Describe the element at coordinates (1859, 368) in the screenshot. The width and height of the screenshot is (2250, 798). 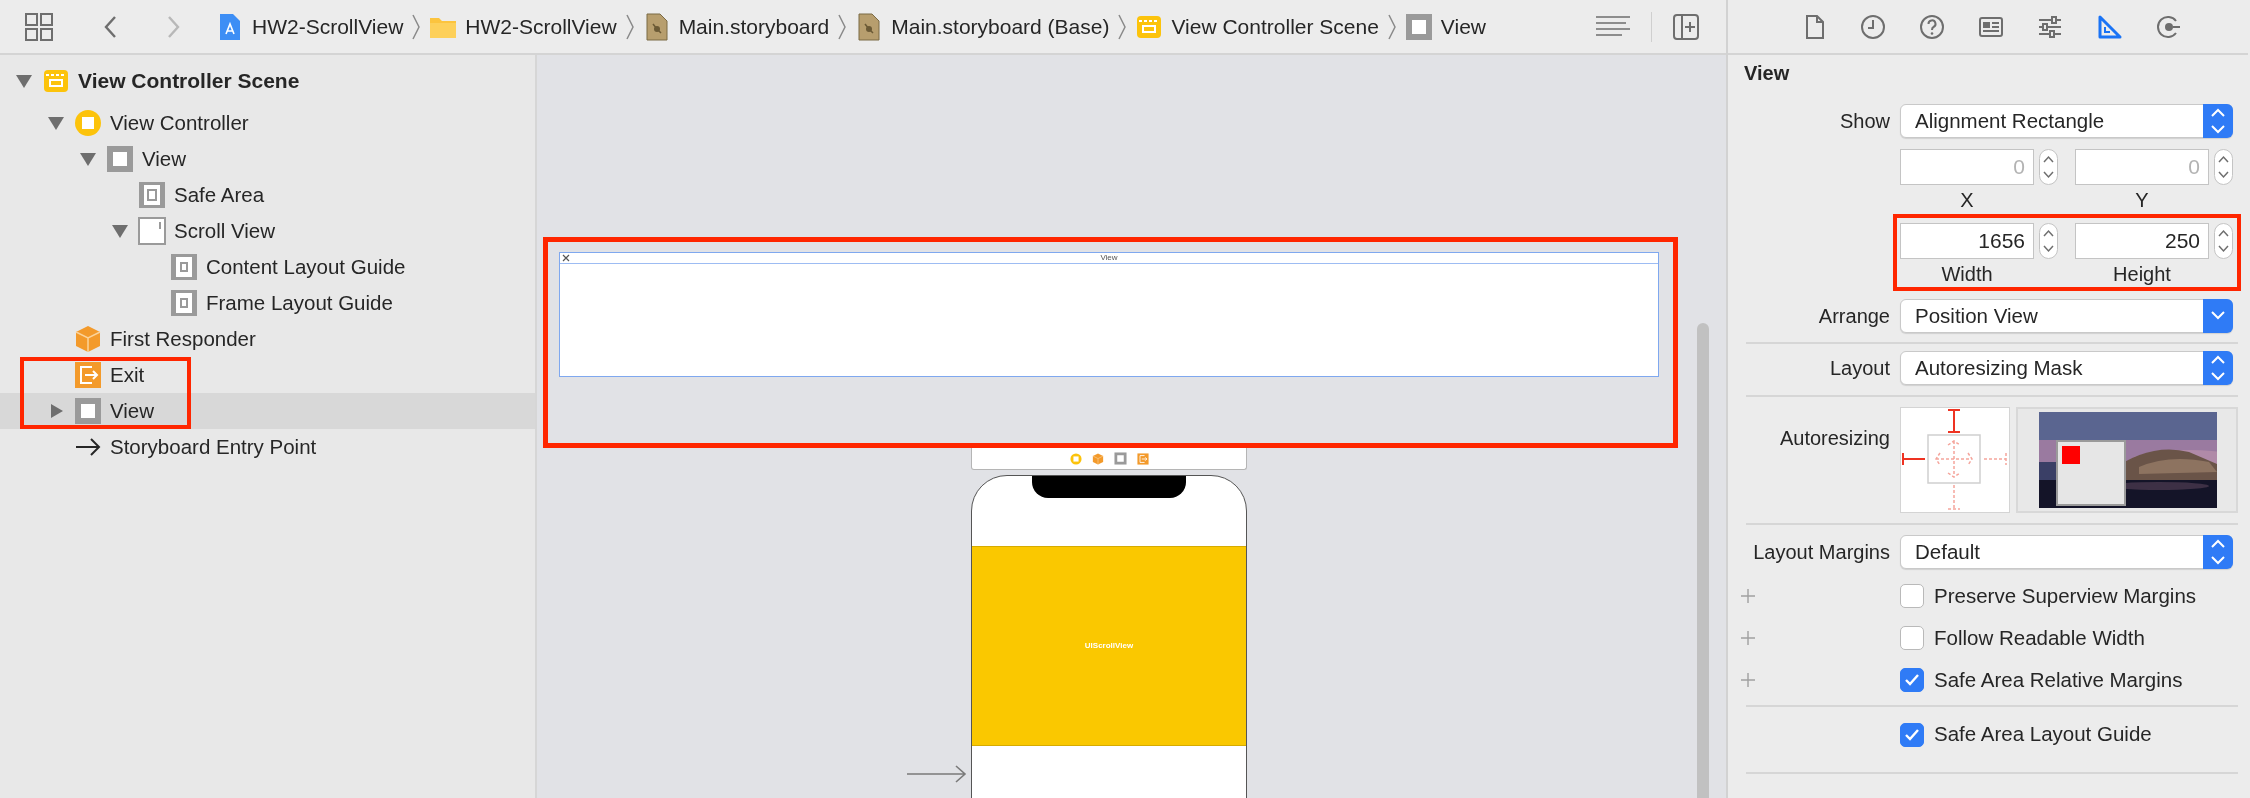
I see `field-label: Layout` at that location.